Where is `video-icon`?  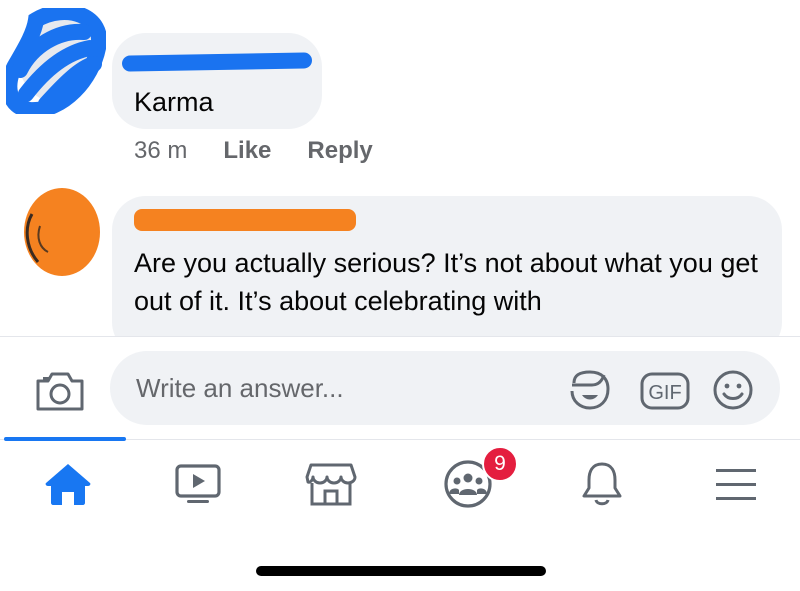 video-icon is located at coordinates (198, 483).